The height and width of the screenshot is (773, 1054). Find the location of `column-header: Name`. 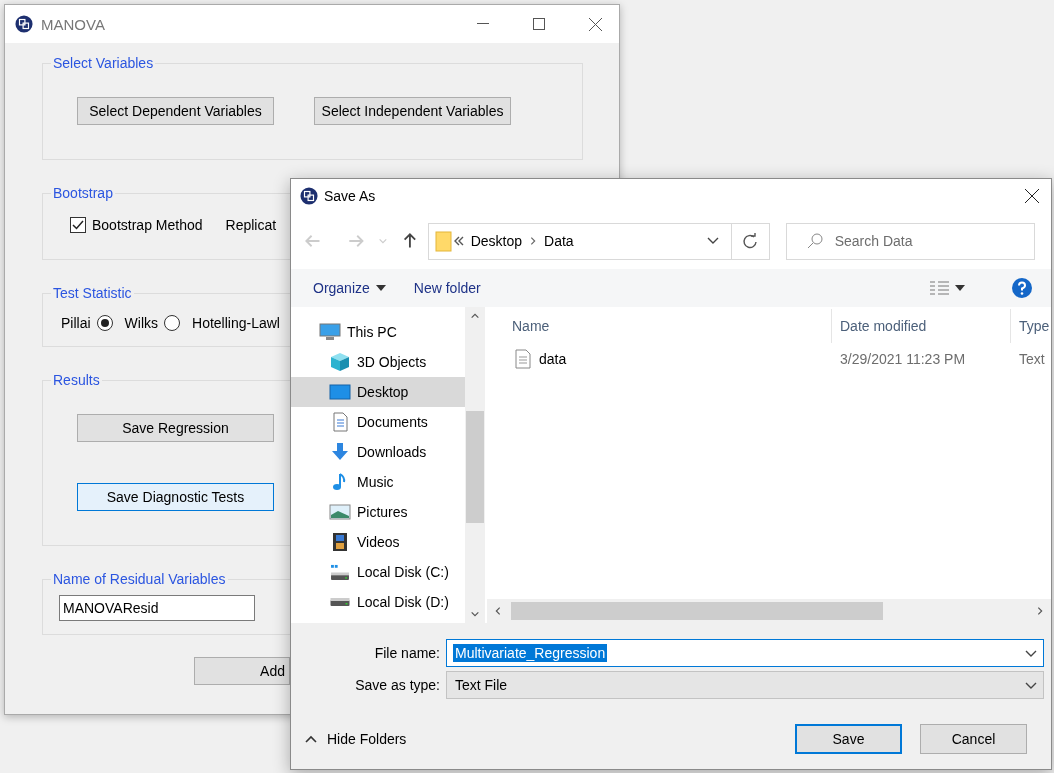

column-header: Name is located at coordinates (659, 326).